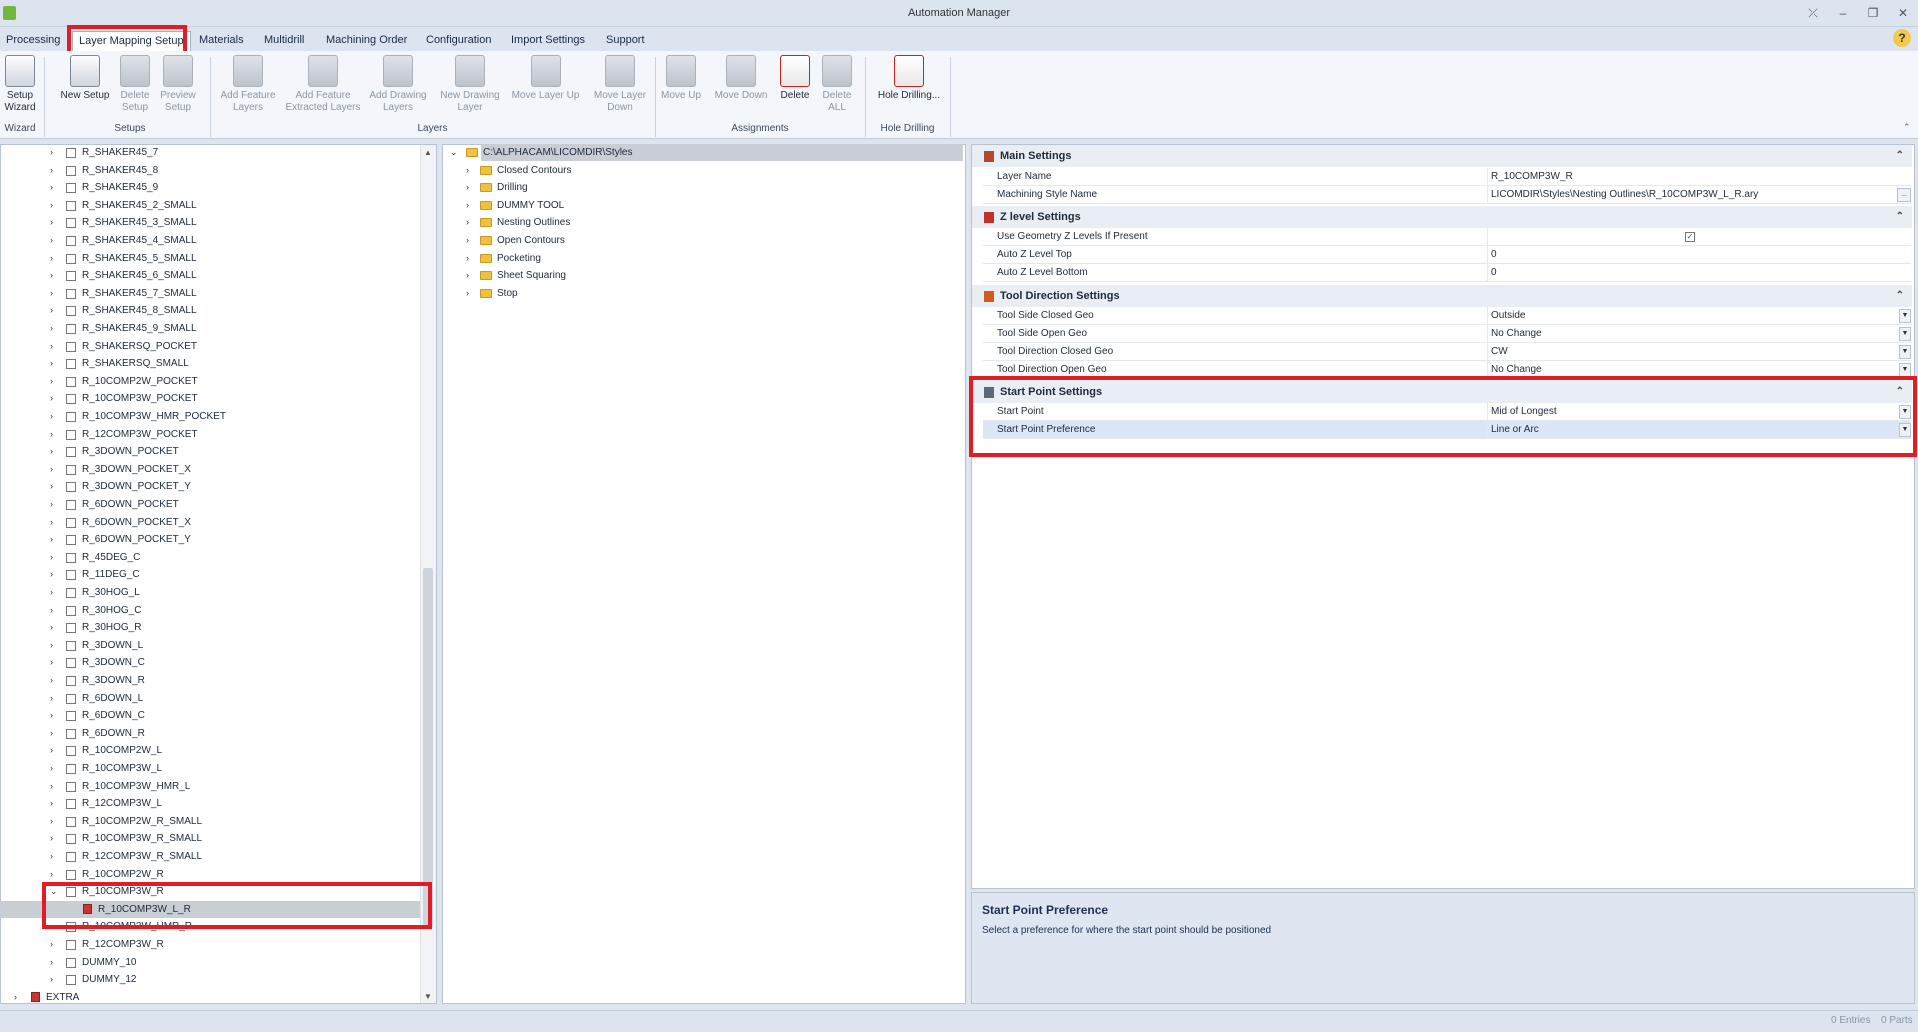  I want to click on tree-item: › R_12COMP3W_R_SMALL, so click(210, 857).